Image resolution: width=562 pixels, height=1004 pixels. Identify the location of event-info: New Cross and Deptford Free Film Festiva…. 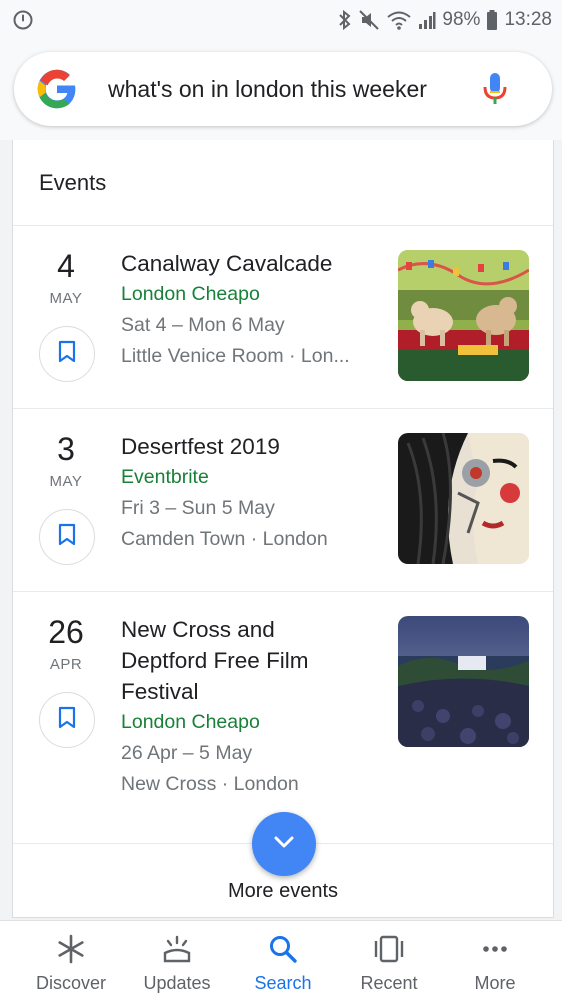
(252, 707).